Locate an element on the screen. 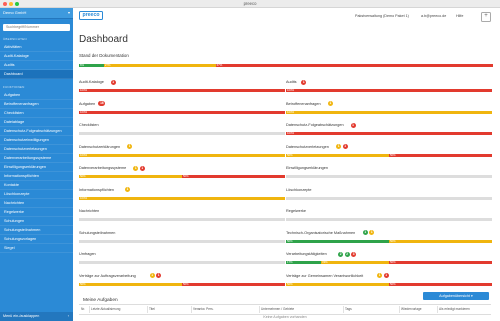 The width and height of the screenshot is (500, 321). sidebar-item-löschkonzepte: Löschkonzepte is located at coordinates (36, 194).